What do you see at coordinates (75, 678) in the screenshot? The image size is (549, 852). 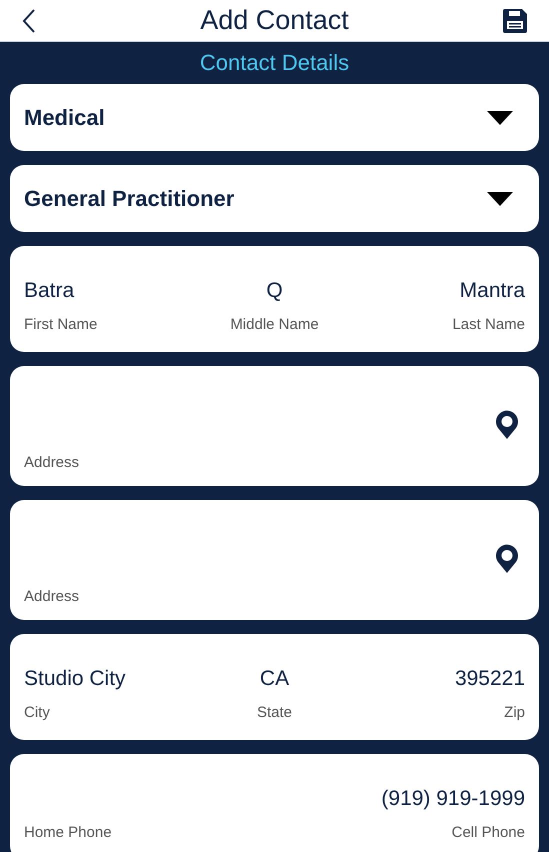 I see `field-value: Studio City` at bounding box center [75, 678].